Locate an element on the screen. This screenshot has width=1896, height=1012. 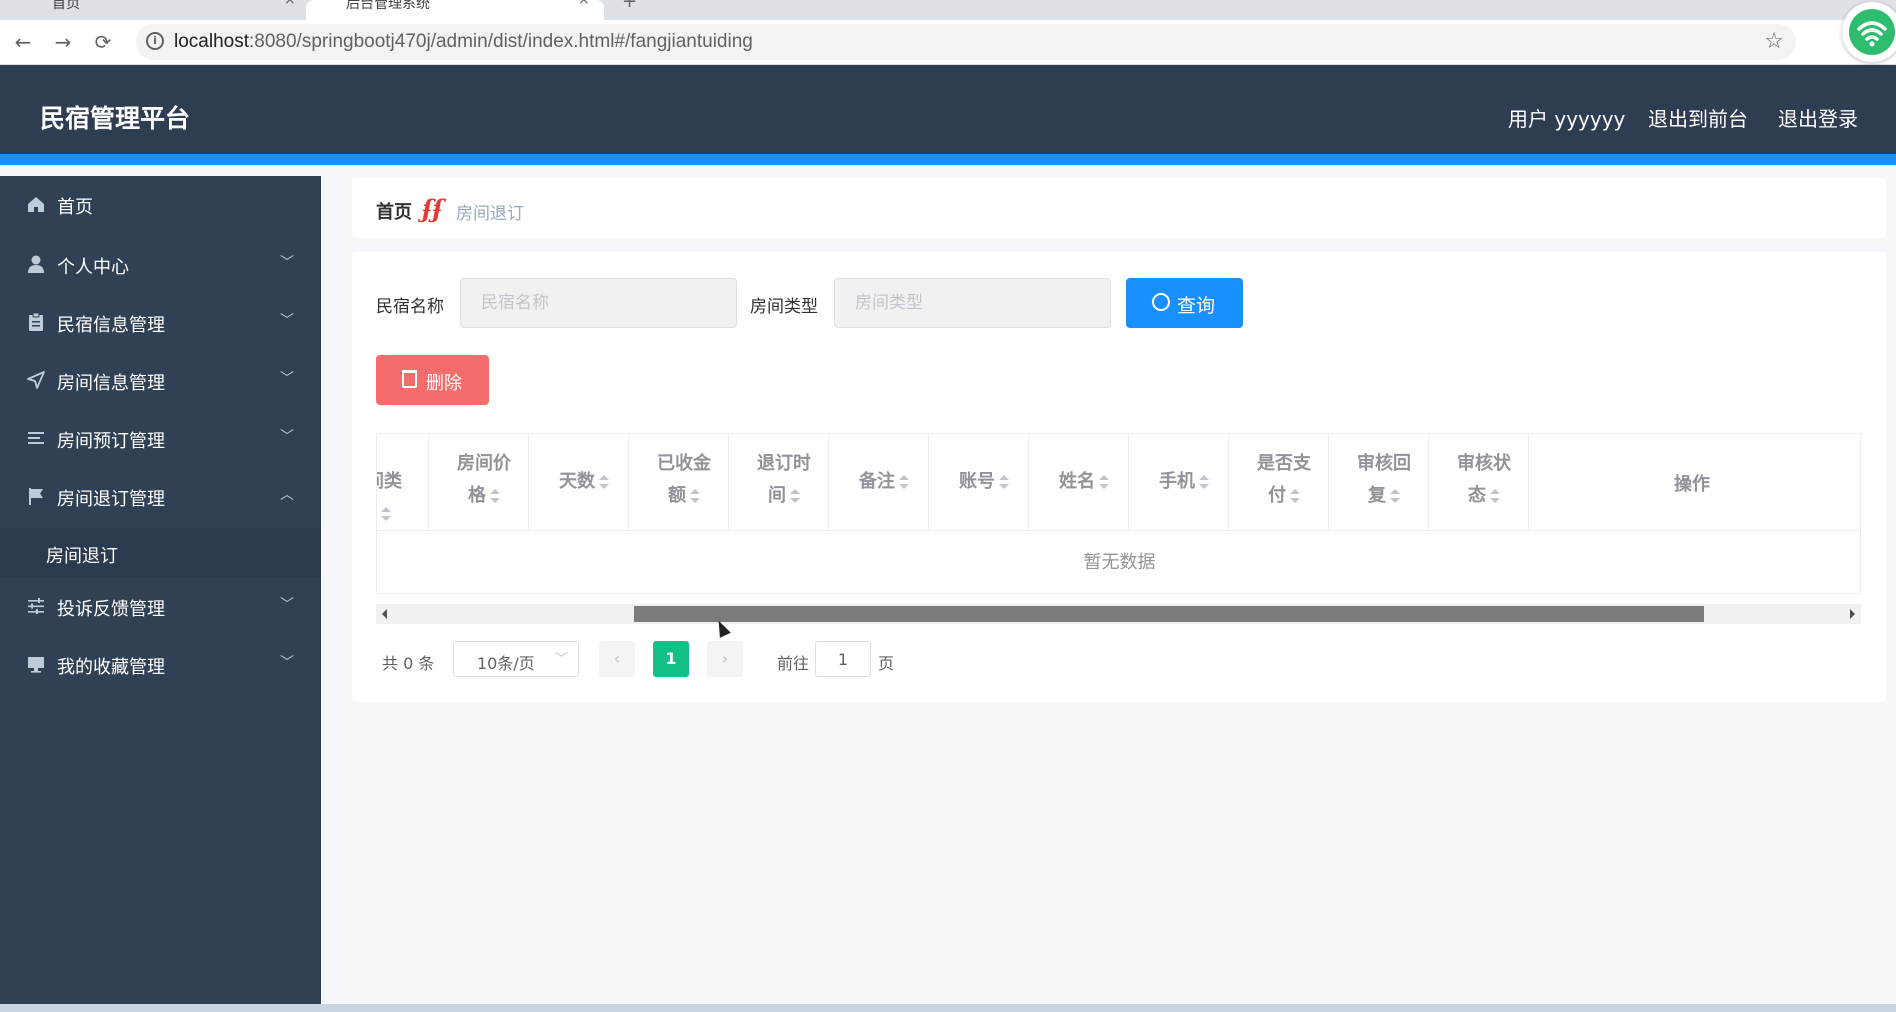
column-header-label: 姓名 is located at coordinates (1084, 482).